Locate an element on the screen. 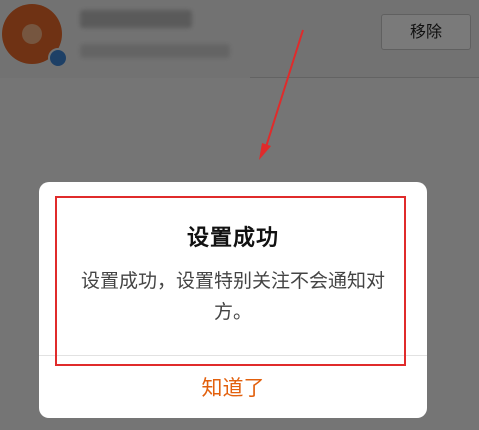  got-it-button: 知道了 is located at coordinates (233, 388).